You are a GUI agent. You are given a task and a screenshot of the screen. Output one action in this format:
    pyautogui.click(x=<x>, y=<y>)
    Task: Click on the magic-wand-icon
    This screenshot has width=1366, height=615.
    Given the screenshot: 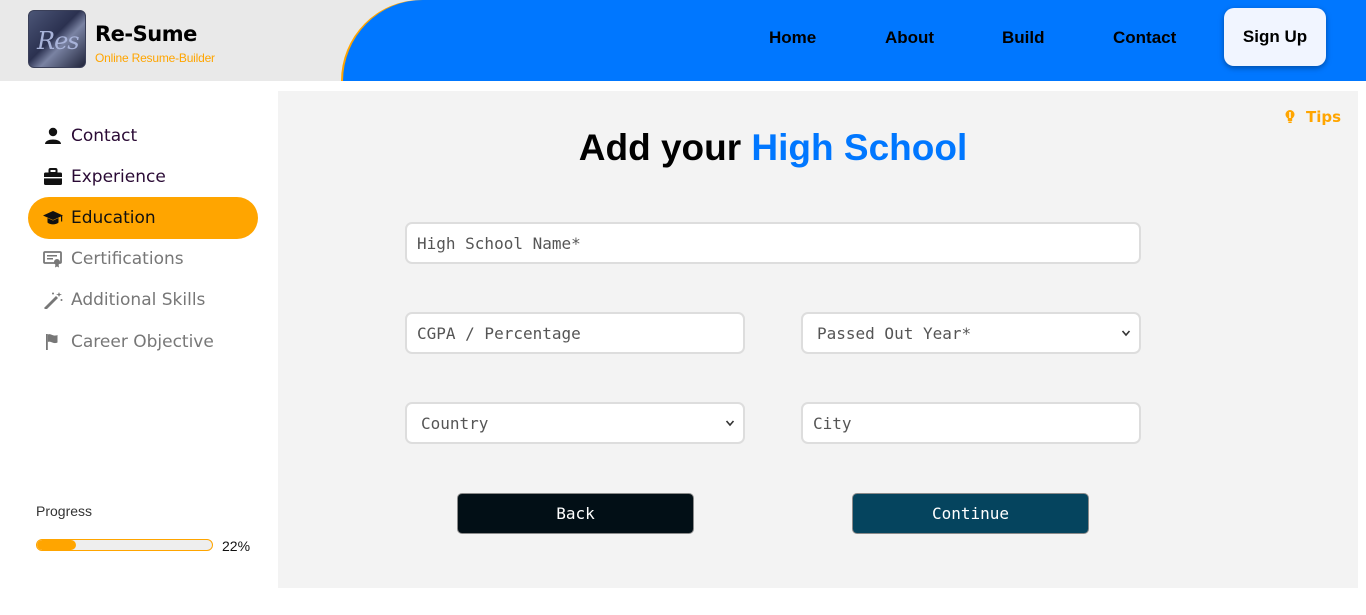 What is the action you would take?
    pyautogui.click(x=53, y=300)
    